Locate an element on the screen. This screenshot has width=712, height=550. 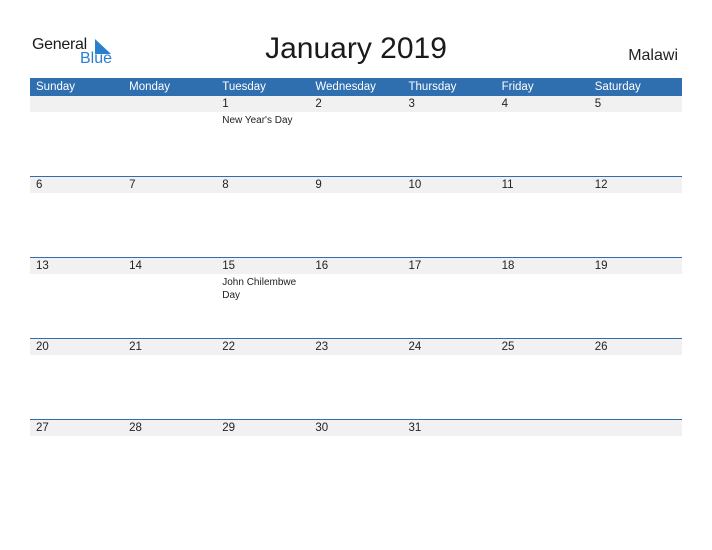
day-number: 10 is located at coordinates (415, 185).